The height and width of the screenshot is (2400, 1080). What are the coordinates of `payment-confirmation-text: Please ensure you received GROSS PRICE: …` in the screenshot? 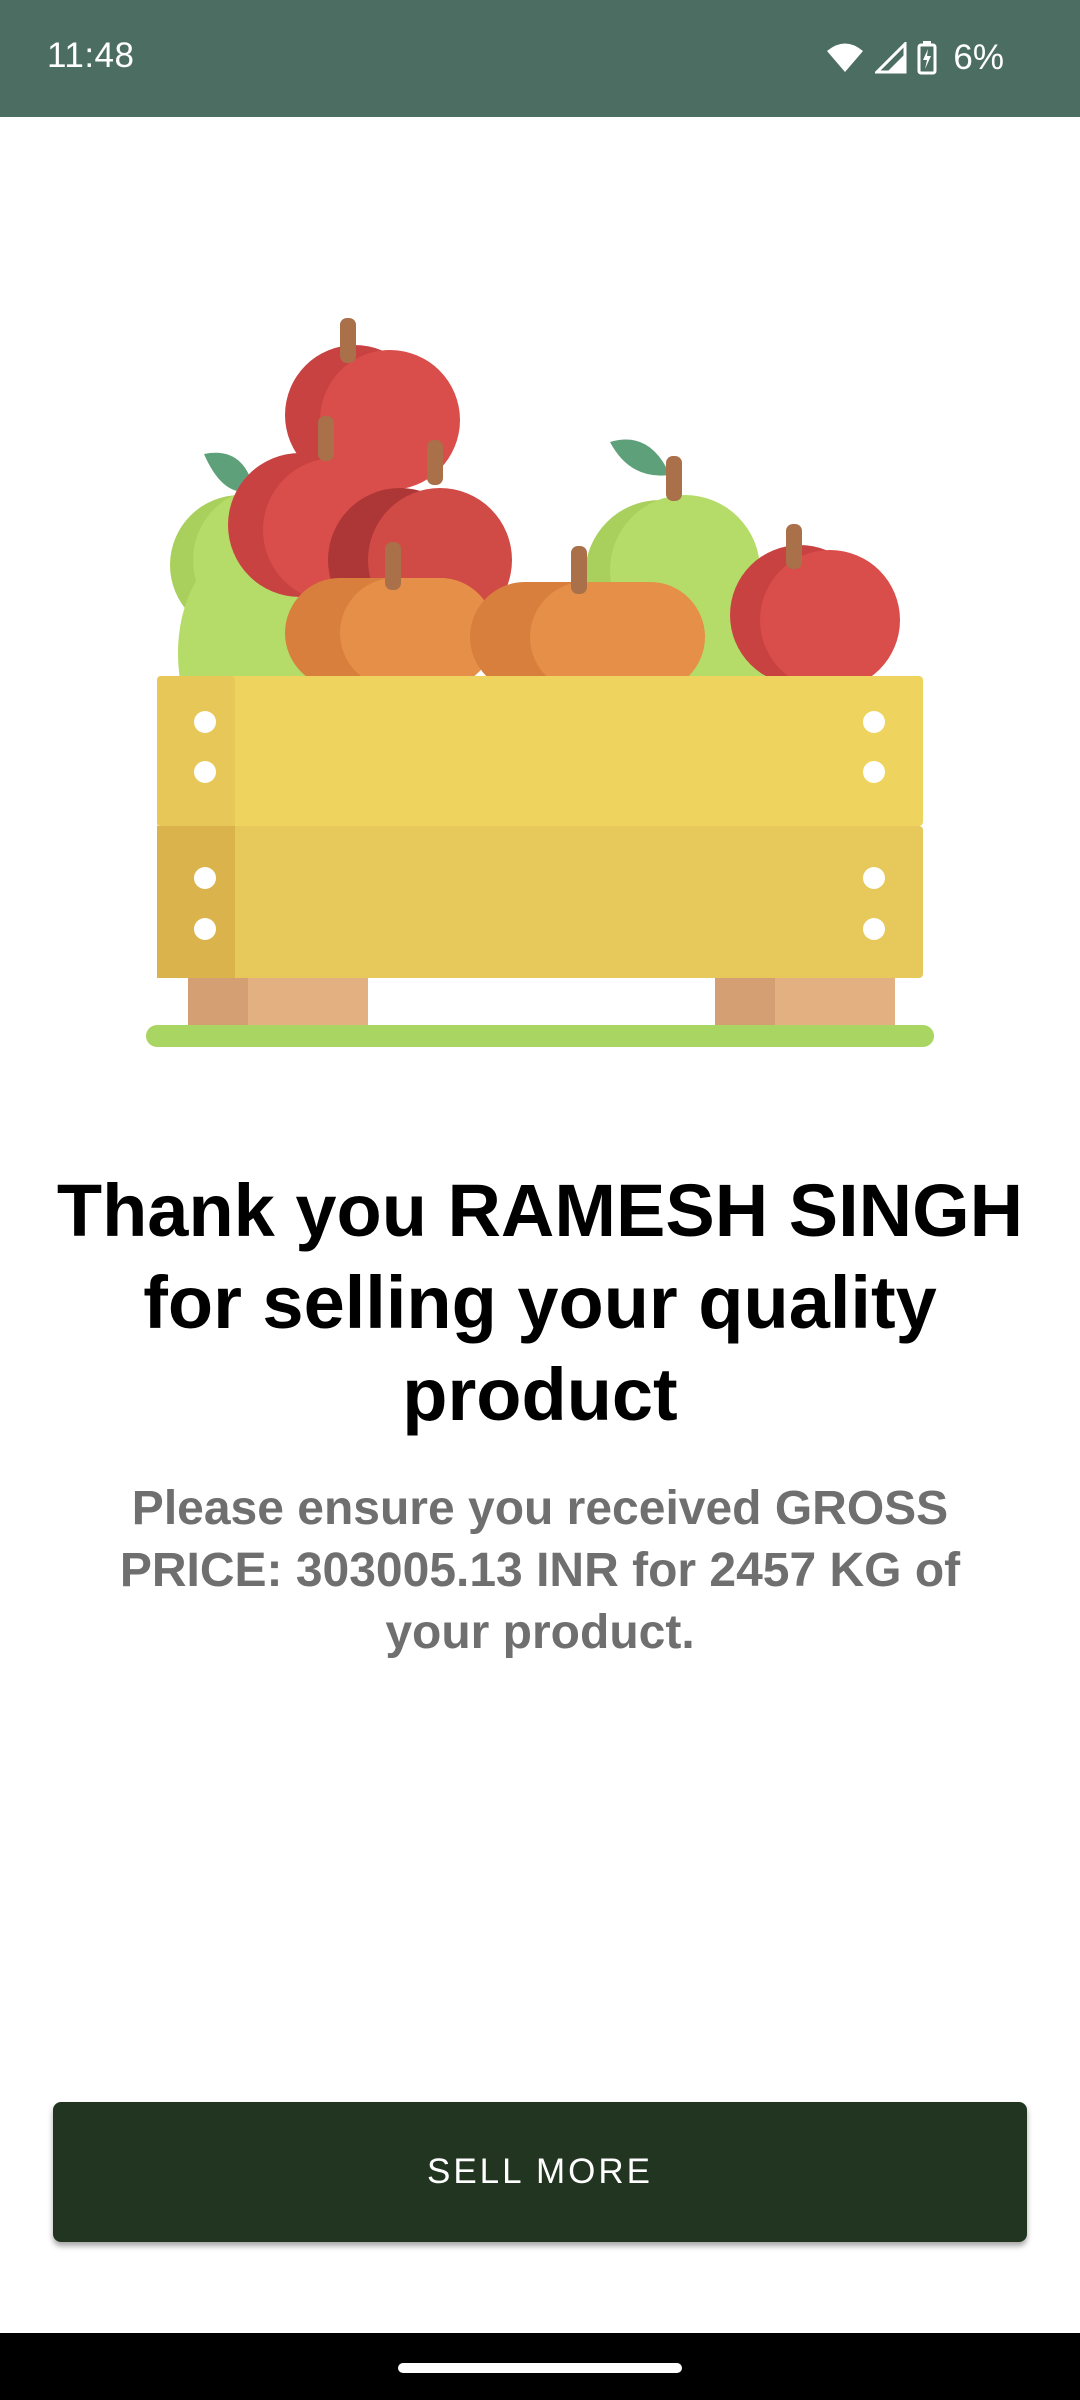 It's located at (540, 1570).